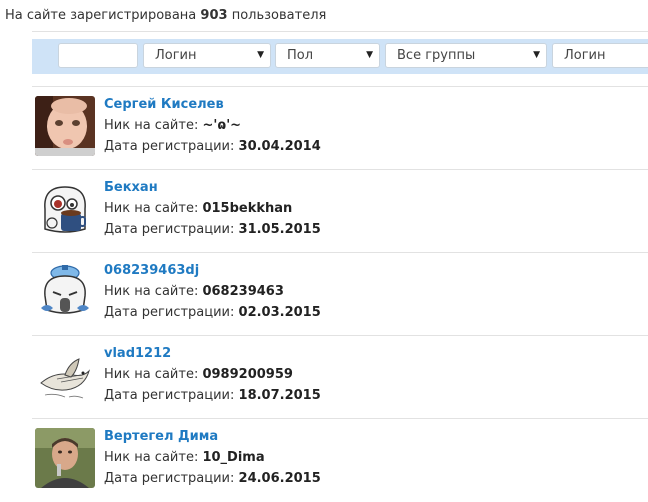 The image size is (648, 502). Describe the element at coordinates (222, 125) in the screenshot. I see `nick-value: ~'ɷ'~` at that location.